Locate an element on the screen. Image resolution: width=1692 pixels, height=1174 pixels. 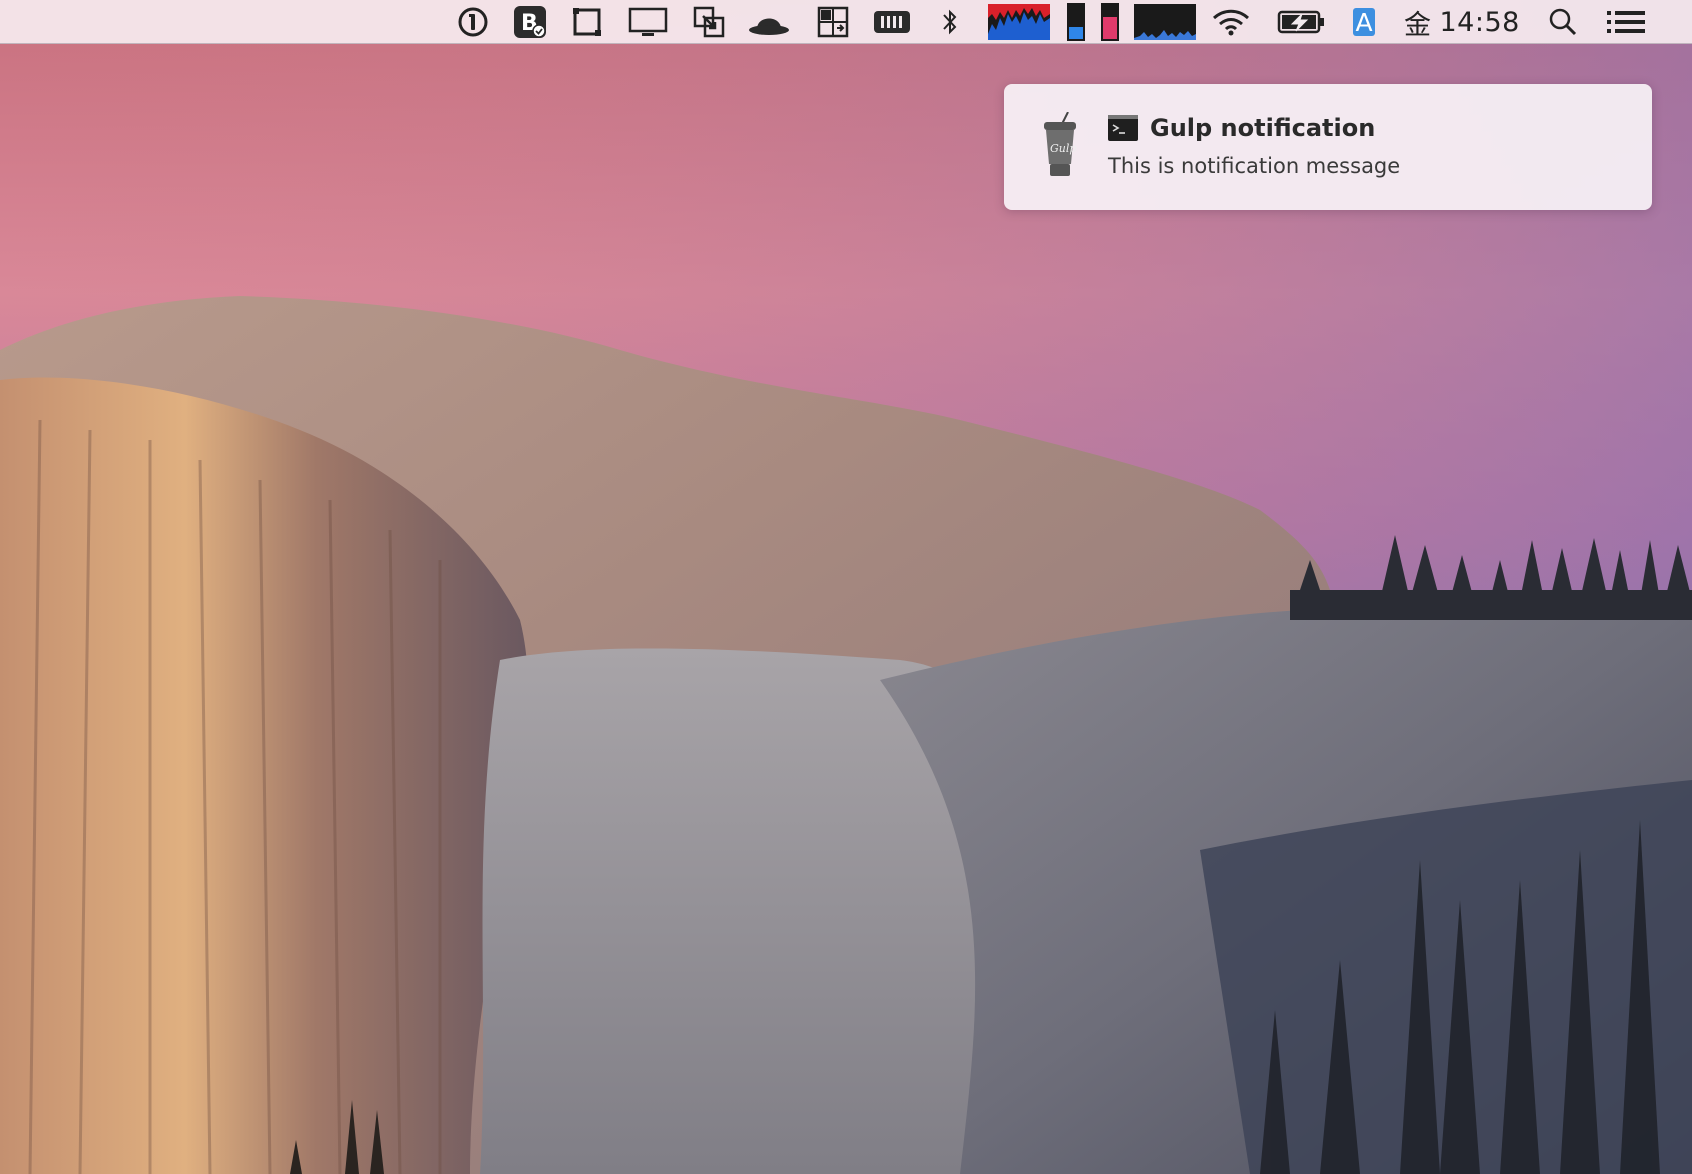
notification-title: Gulp notification is located at coordinates (1263, 128).